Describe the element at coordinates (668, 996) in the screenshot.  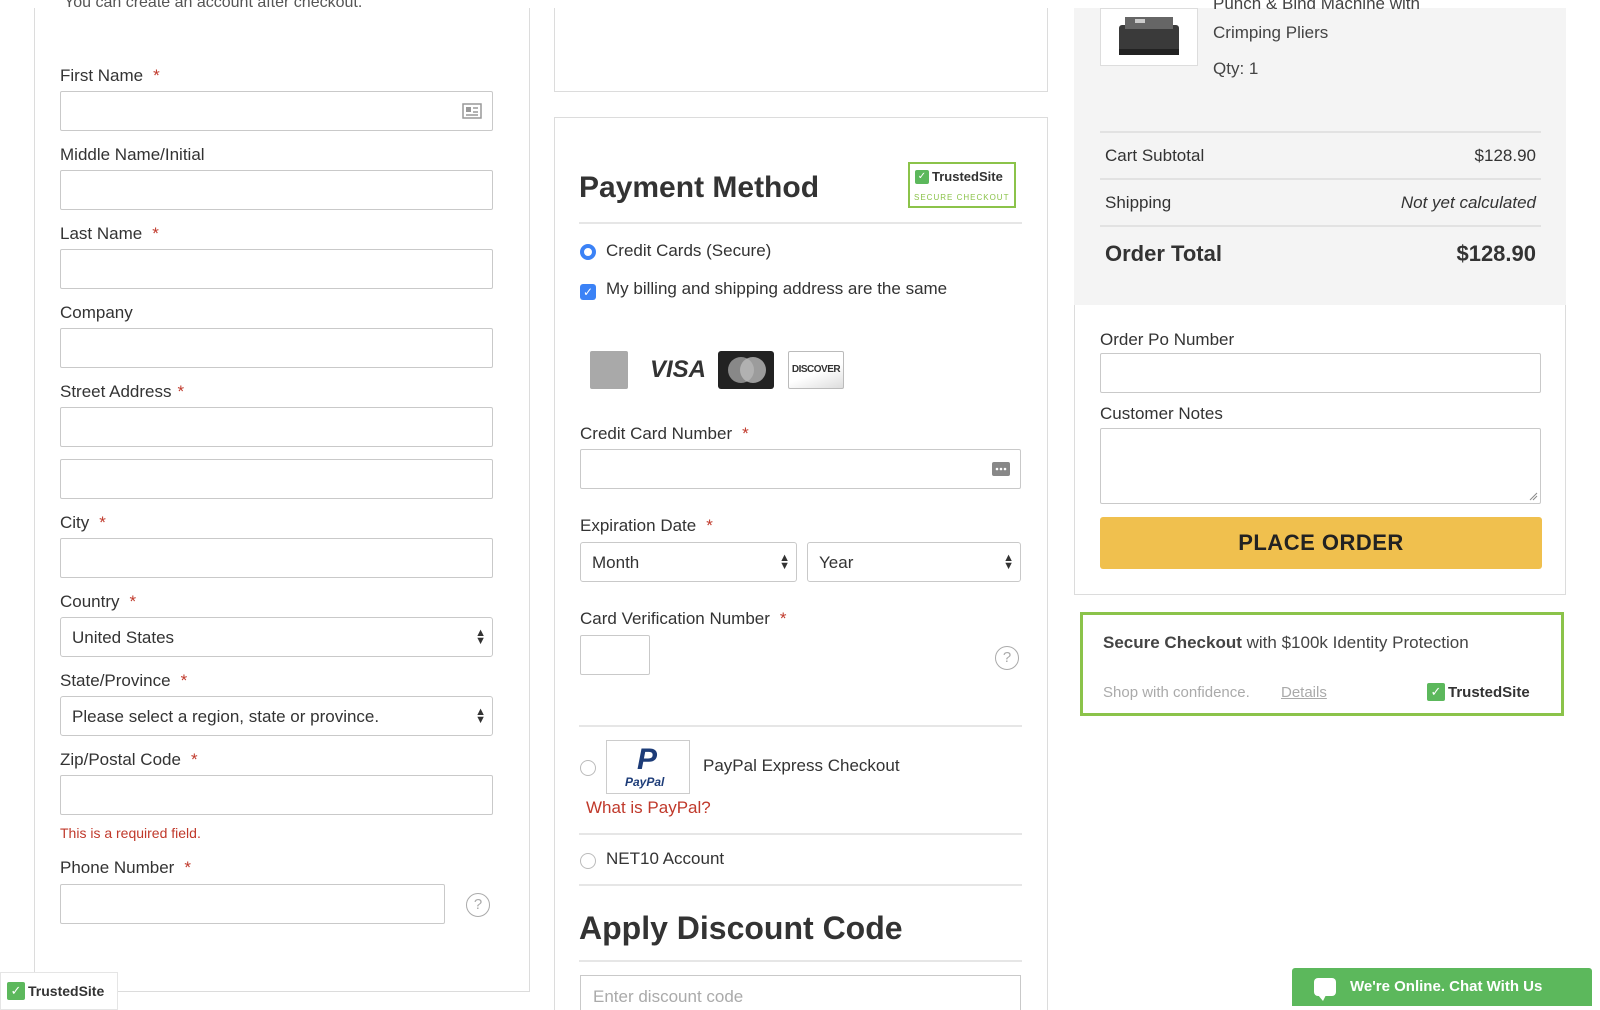
I see `discount-placeholder: Enter discount code` at that location.